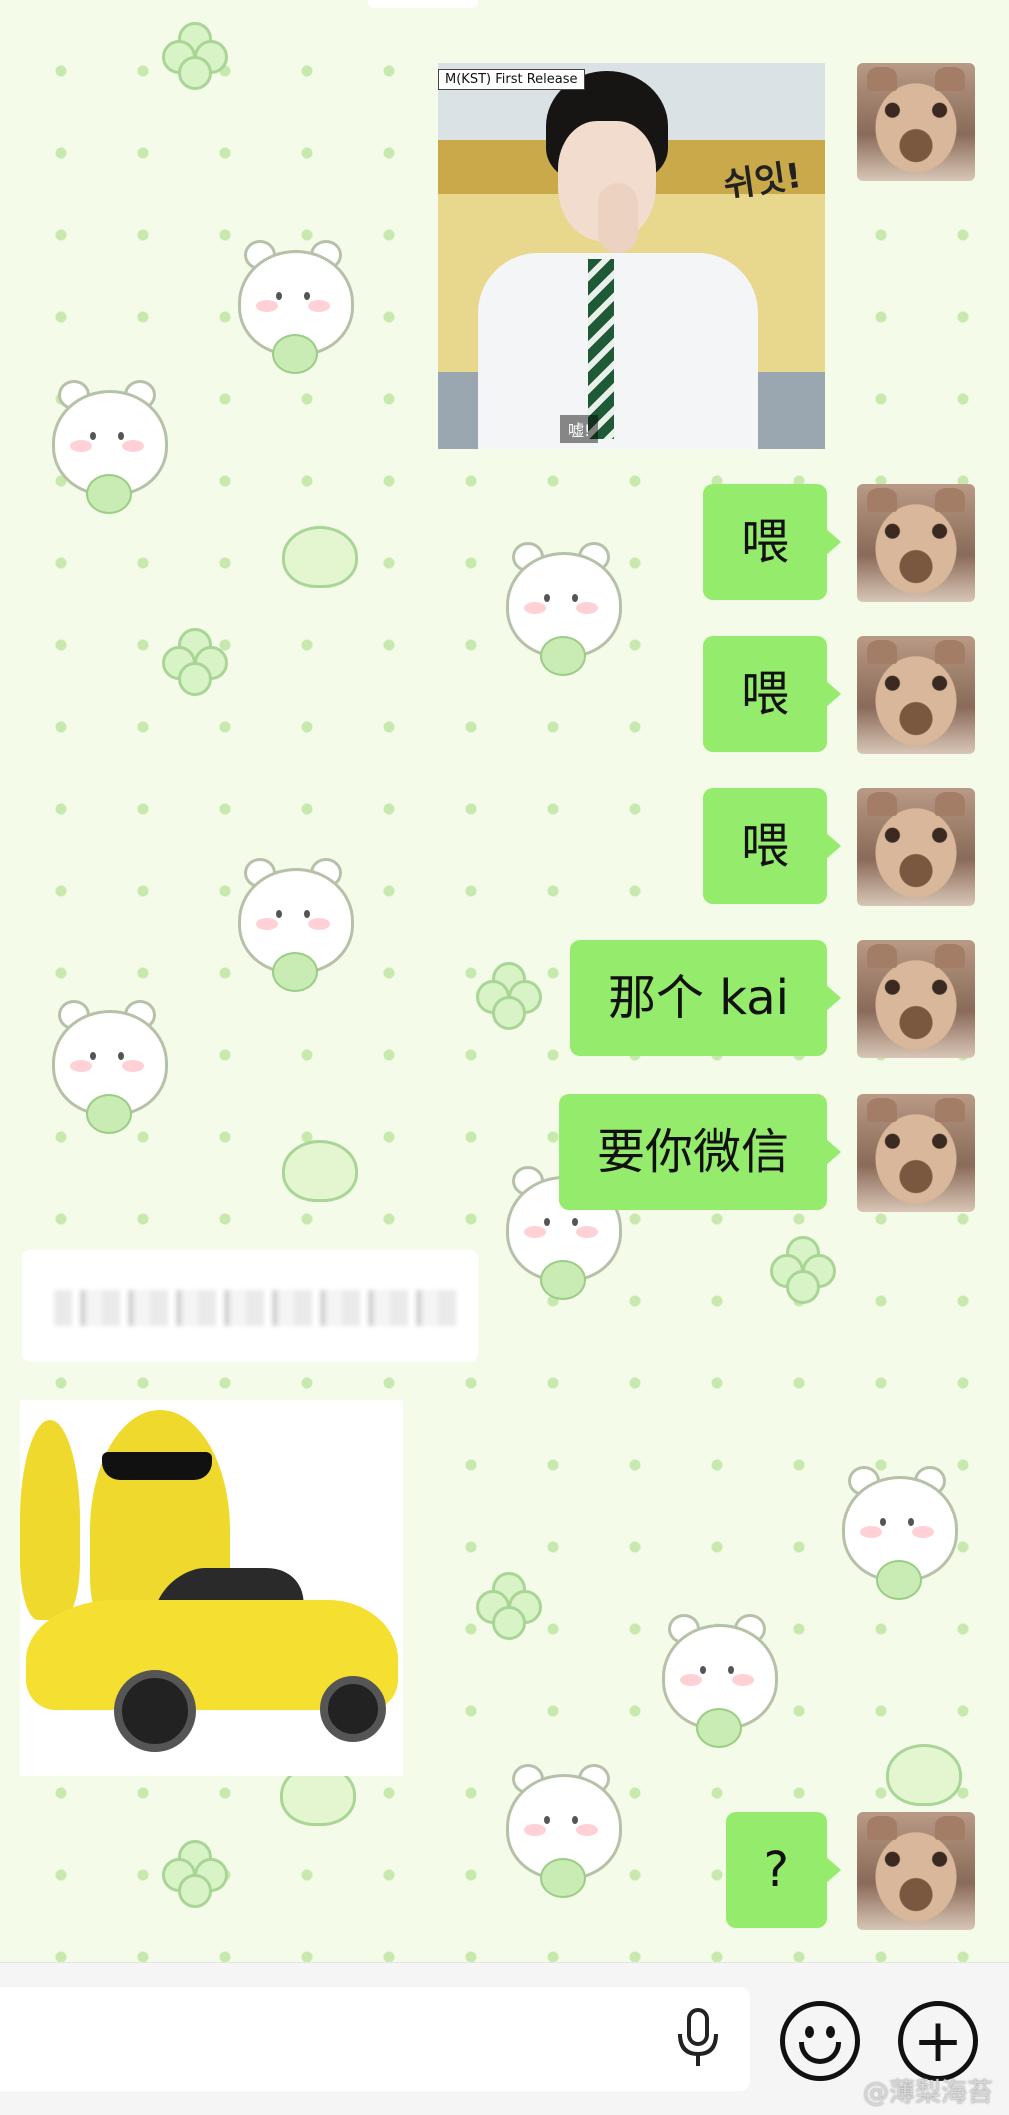  Describe the element at coordinates (579, 429) in the screenshot. I see `image-subtitle: 嘘!` at that location.